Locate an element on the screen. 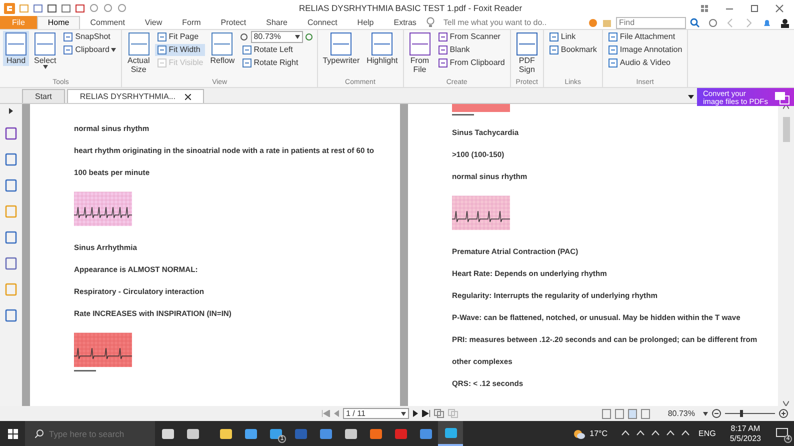 The width and height of the screenshot is (794, 446). scroll-down-icon is located at coordinates (786, 403).